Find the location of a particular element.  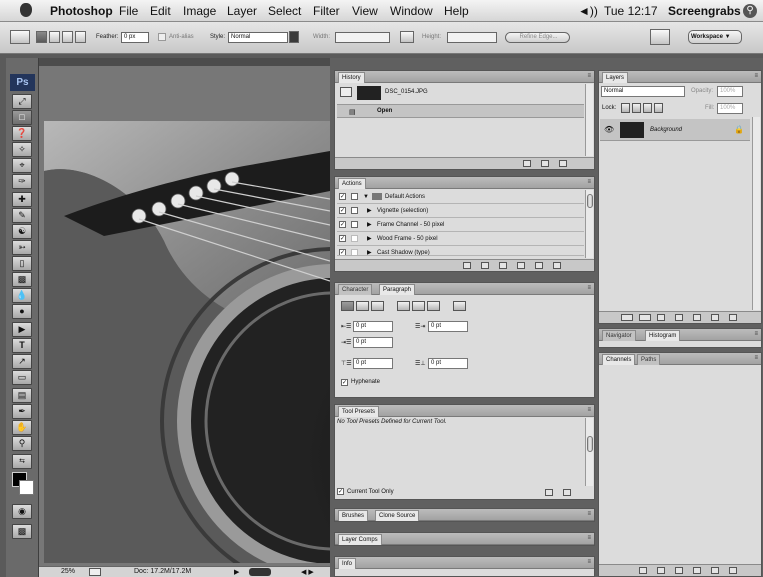

tab-character: Character is located at coordinates (355, 289).